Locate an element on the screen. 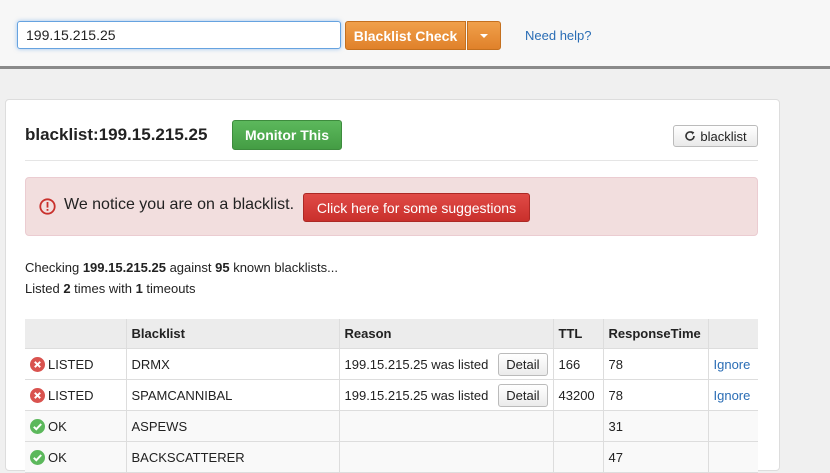  blacklist-name: BACKSCATTERER is located at coordinates (233, 457).